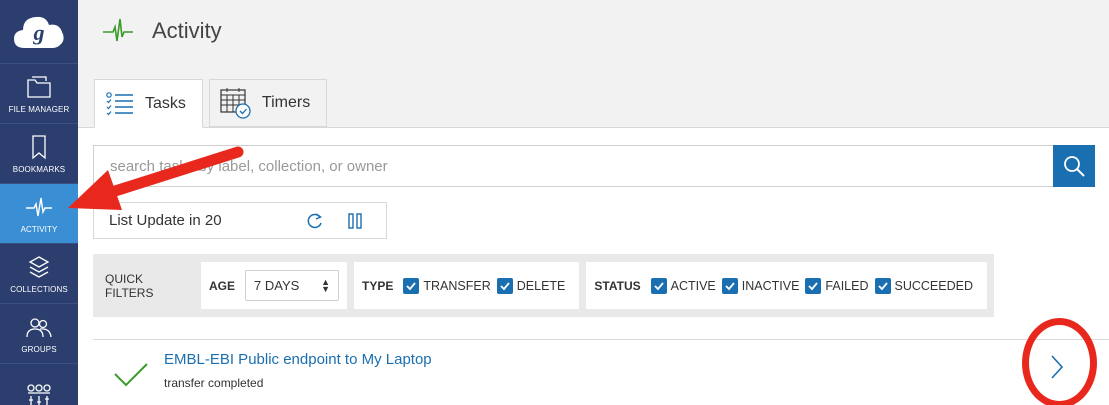 The image size is (1109, 405). What do you see at coordinates (847, 285) in the screenshot?
I see `checkbox-label: FAILED` at bounding box center [847, 285].